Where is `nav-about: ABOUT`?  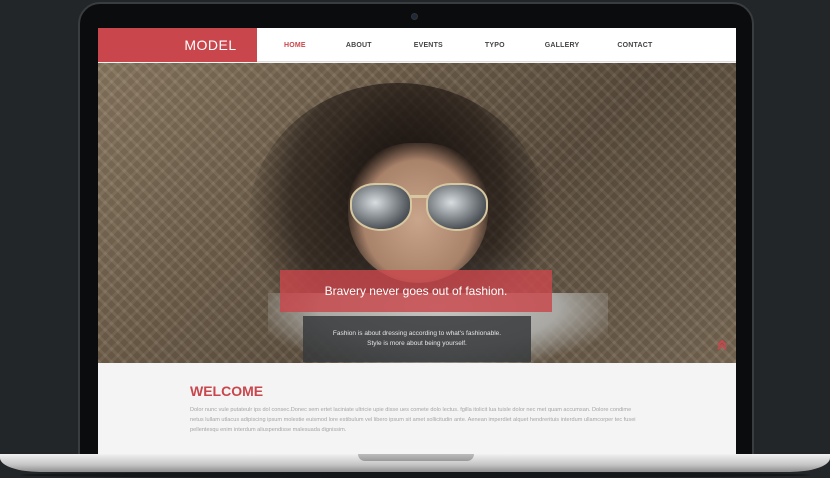
nav-about: ABOUT is located at coordinates (359, 45).